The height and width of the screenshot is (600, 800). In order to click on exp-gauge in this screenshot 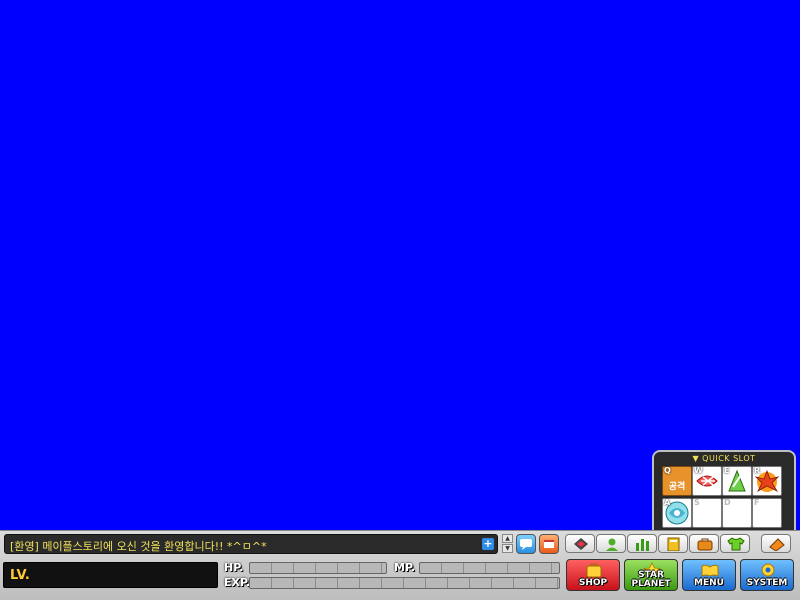, I will do `click(404, 583)`.